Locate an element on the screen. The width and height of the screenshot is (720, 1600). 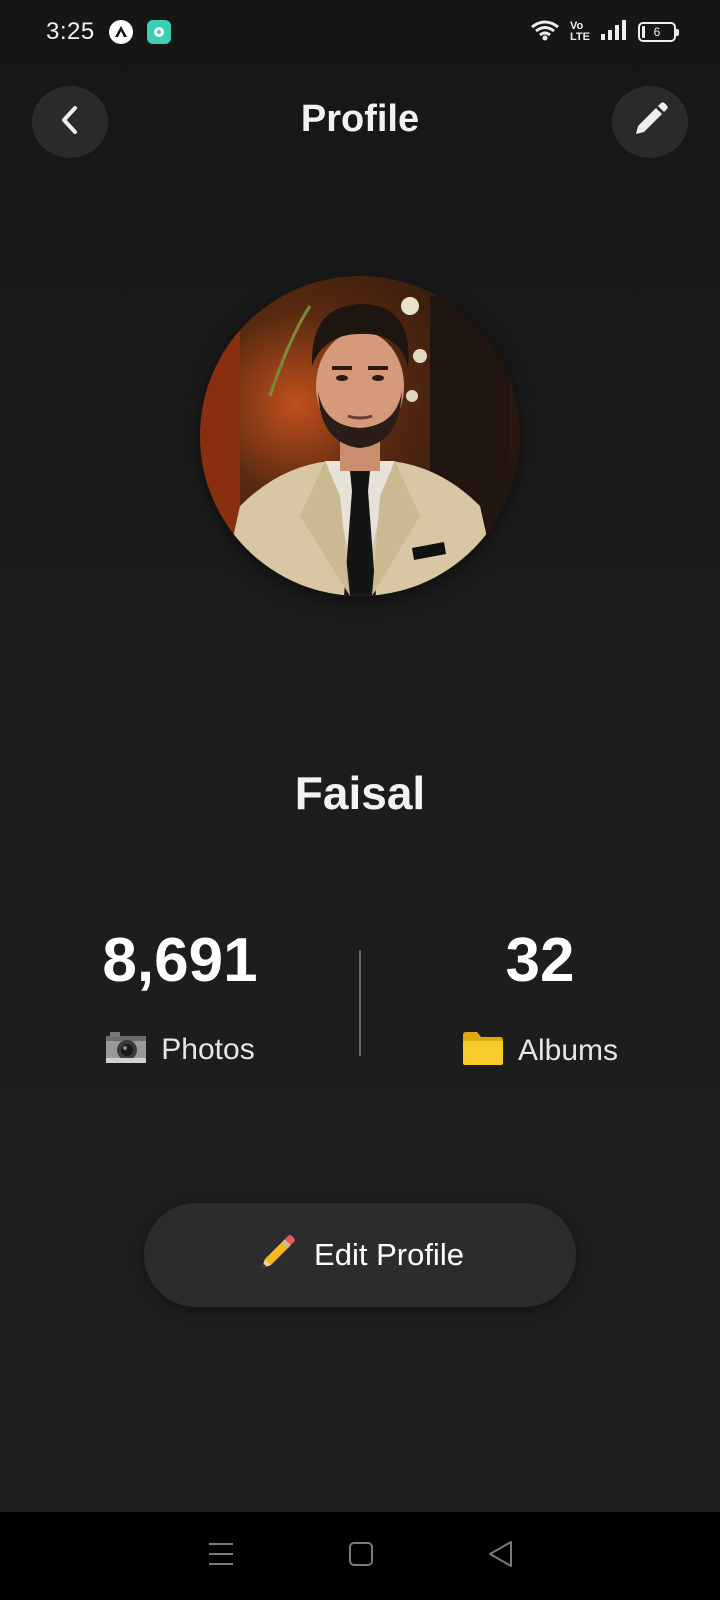
pencil-emoji-icon is located at coordinates (277, 1255).